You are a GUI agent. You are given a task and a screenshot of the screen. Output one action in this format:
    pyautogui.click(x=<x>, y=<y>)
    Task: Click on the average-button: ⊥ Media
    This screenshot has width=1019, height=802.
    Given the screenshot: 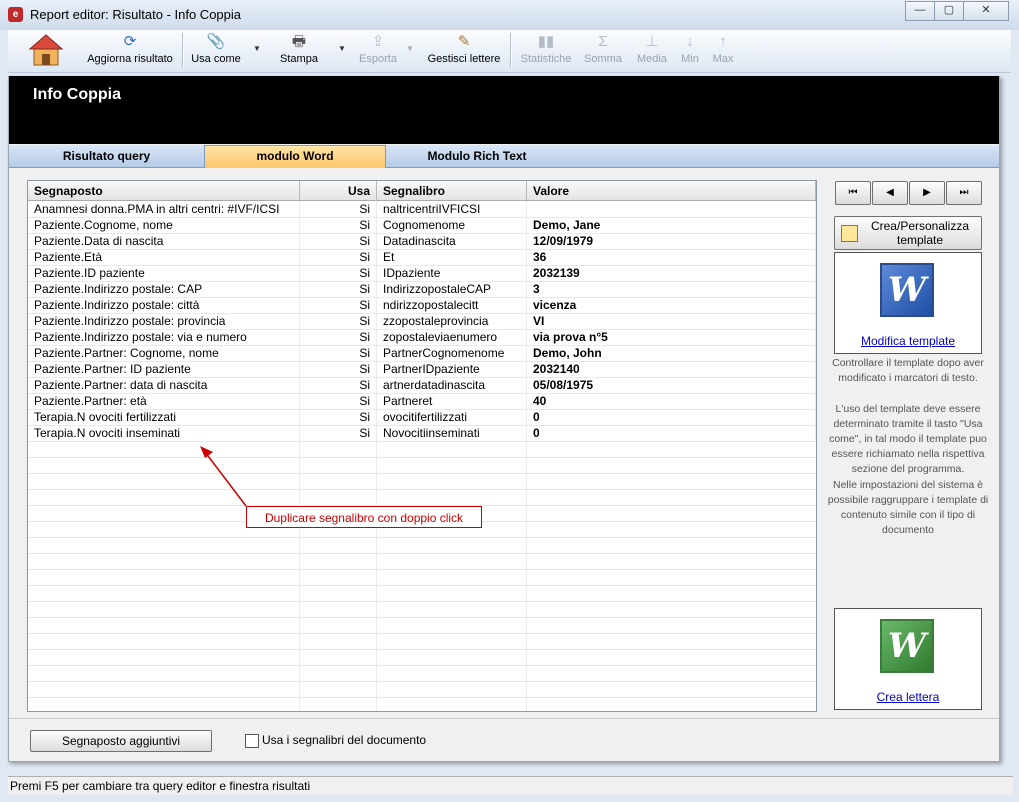 What is the action you would take?
    pyautogui.click(x=652, y=51)
    